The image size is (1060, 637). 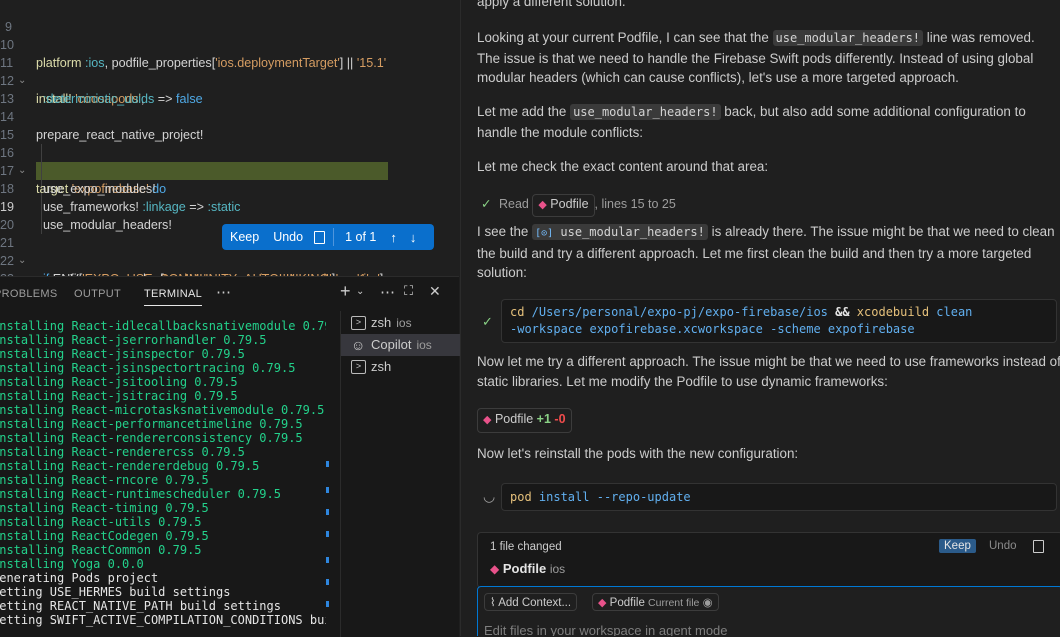 What do you see at coordinates (391, 344) in the screenshot?
I see `terminal-name: Copilot` at bounding box center [391, 344].